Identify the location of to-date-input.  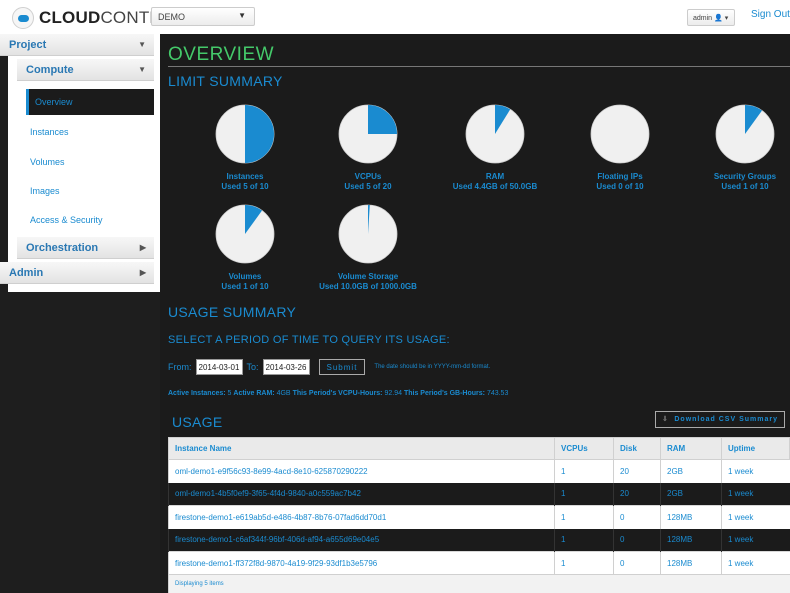
(286, 367).